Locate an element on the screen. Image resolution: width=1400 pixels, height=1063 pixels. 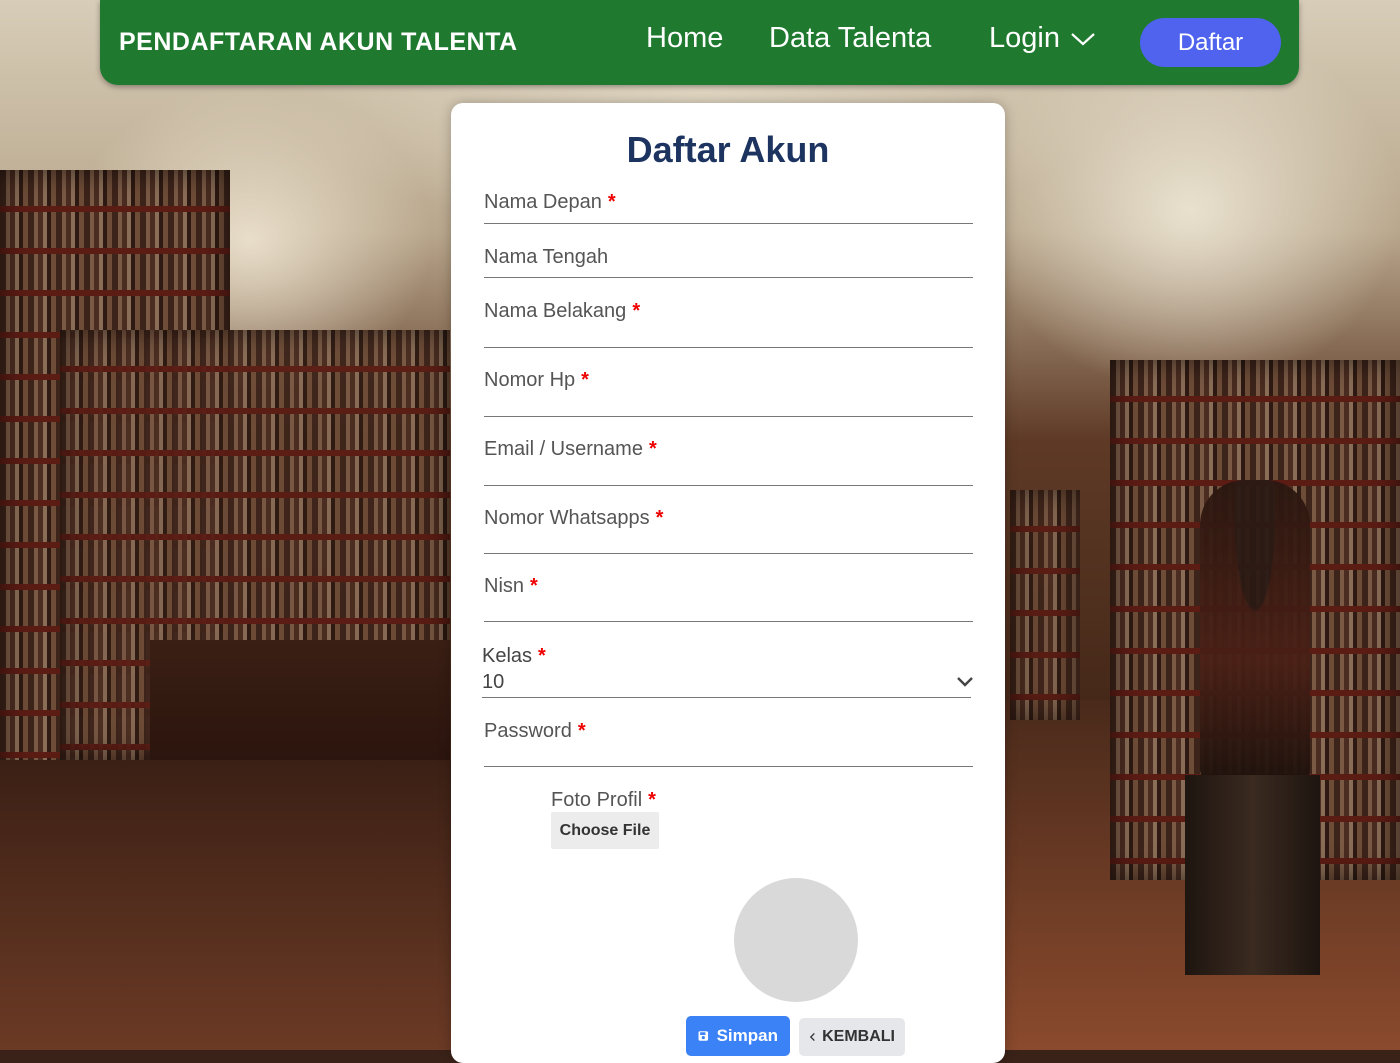
nama-tengah-field: Nama Tengah is located at coordinates (730, 263).